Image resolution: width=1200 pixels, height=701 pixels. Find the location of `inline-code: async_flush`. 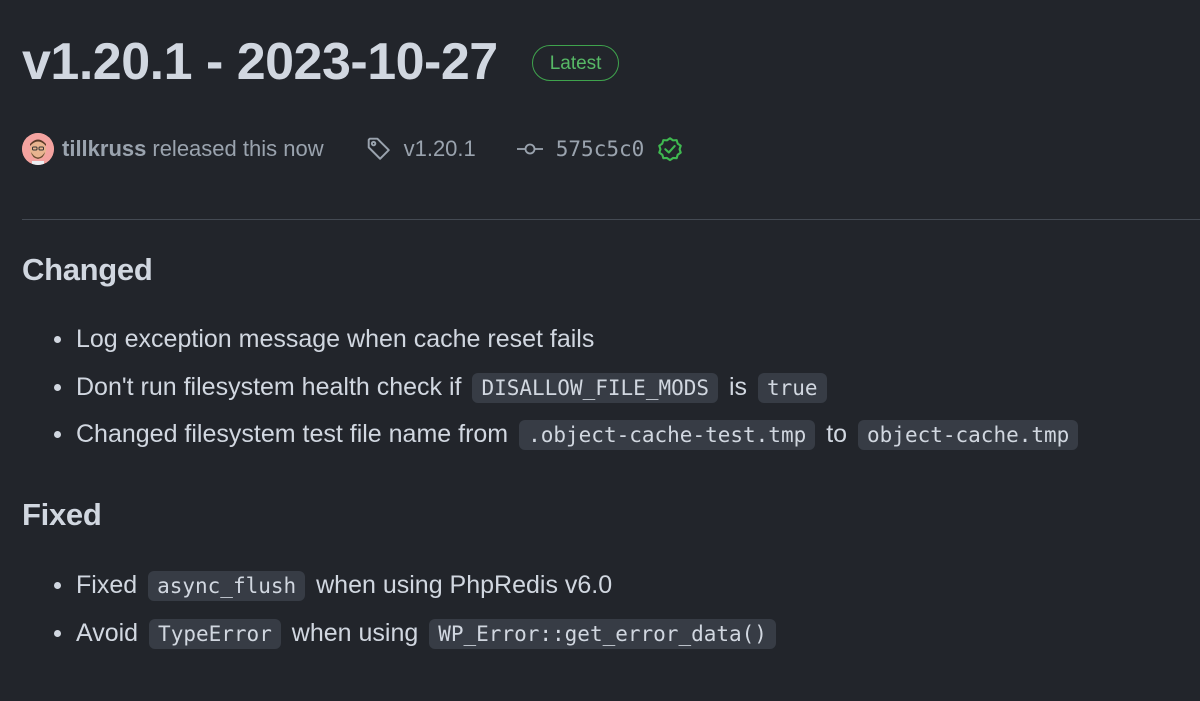

inline-code: async_flush is located at coordinates (227, 586).